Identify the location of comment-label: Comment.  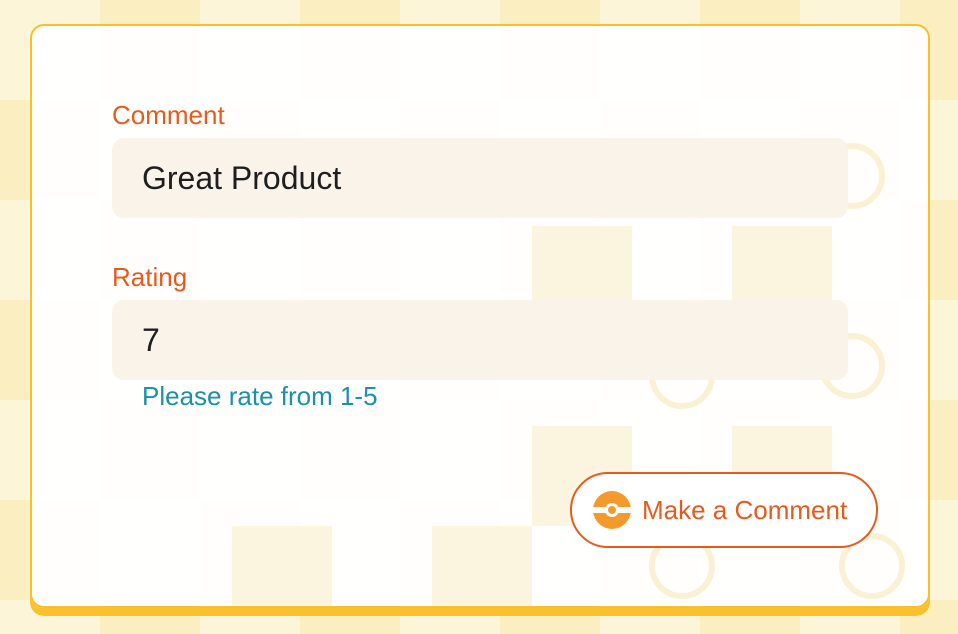
(168, 115).